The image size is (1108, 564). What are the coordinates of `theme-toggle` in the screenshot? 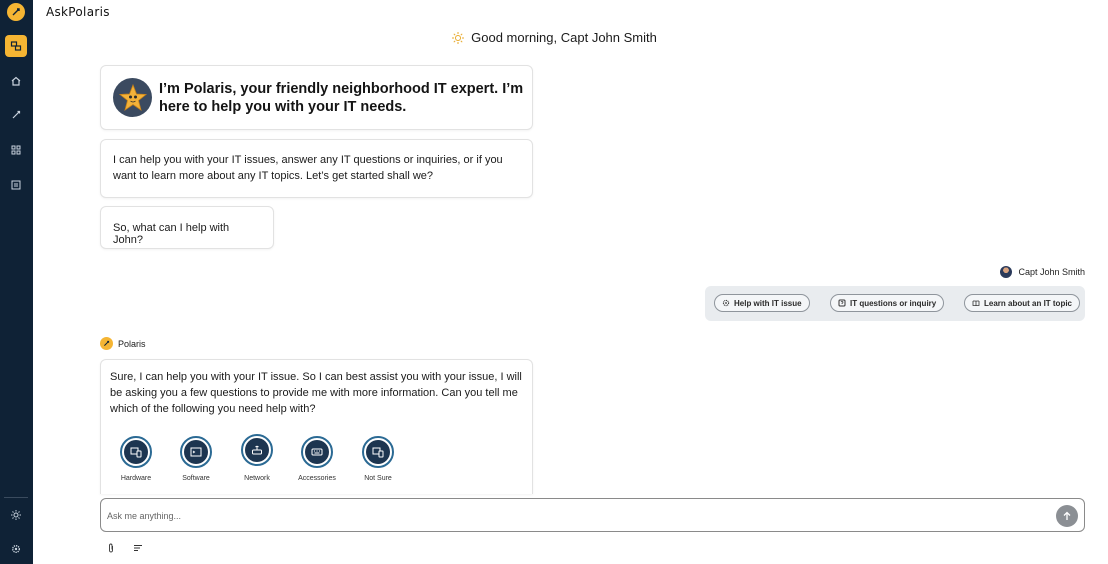 It's located at (16, 515).